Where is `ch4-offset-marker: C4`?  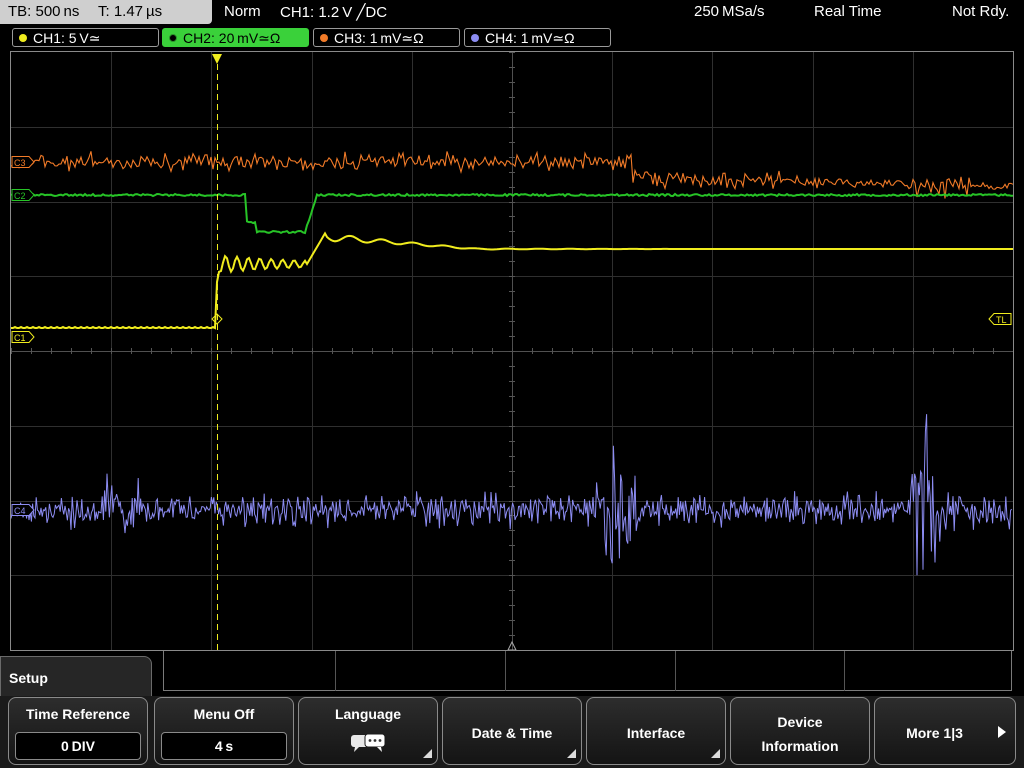 ch4-offset-marker: C4 is located at coordinates (23, 510).